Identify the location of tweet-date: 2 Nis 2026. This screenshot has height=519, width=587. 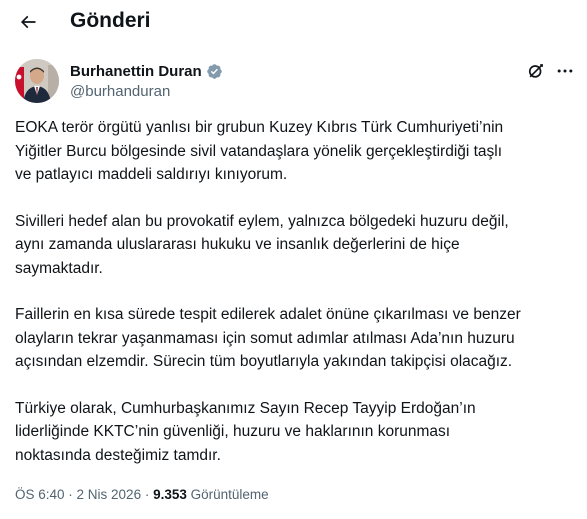
(109, 494).